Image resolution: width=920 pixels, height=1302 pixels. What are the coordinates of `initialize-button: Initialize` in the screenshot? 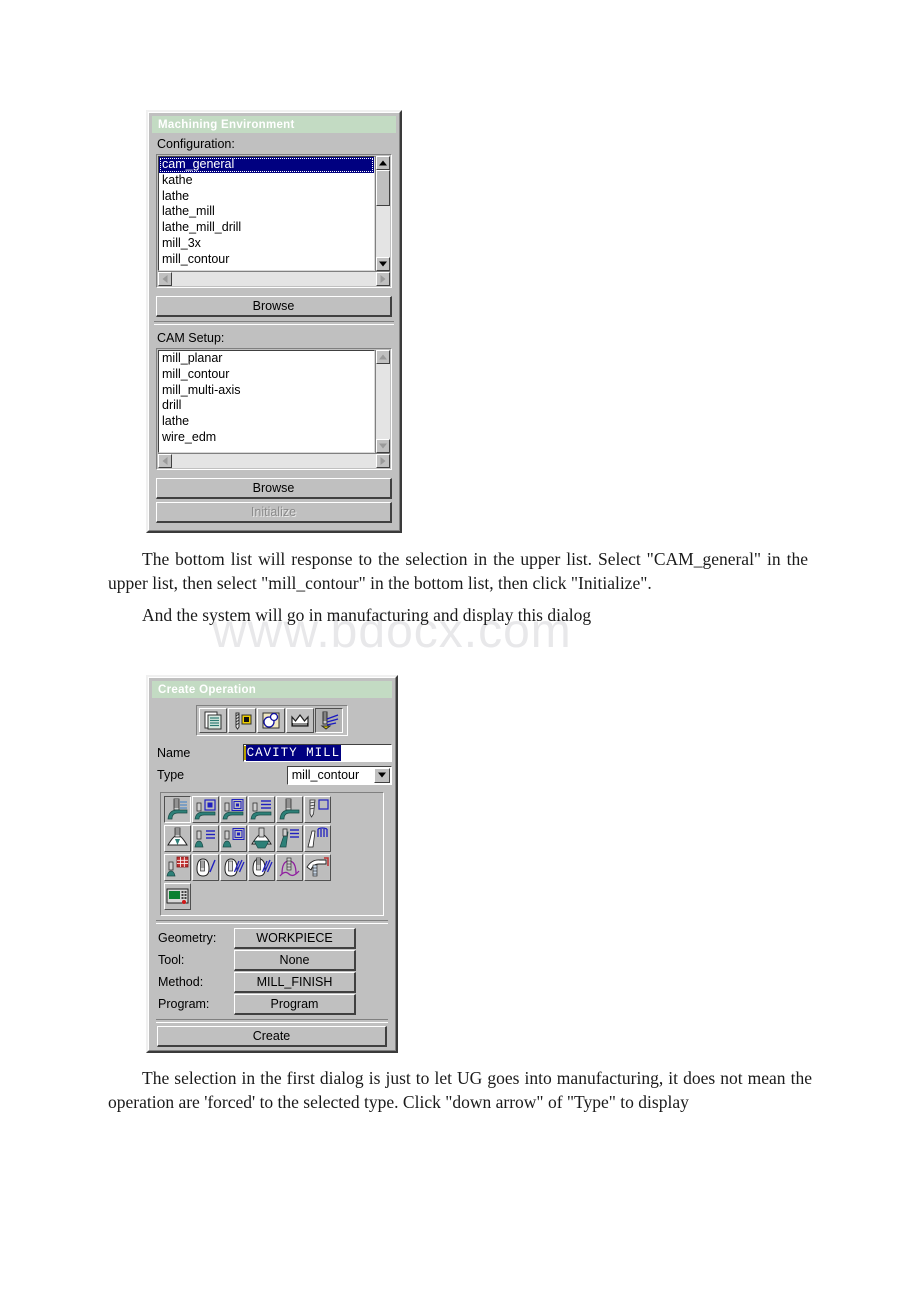 It's located at (274, 512).